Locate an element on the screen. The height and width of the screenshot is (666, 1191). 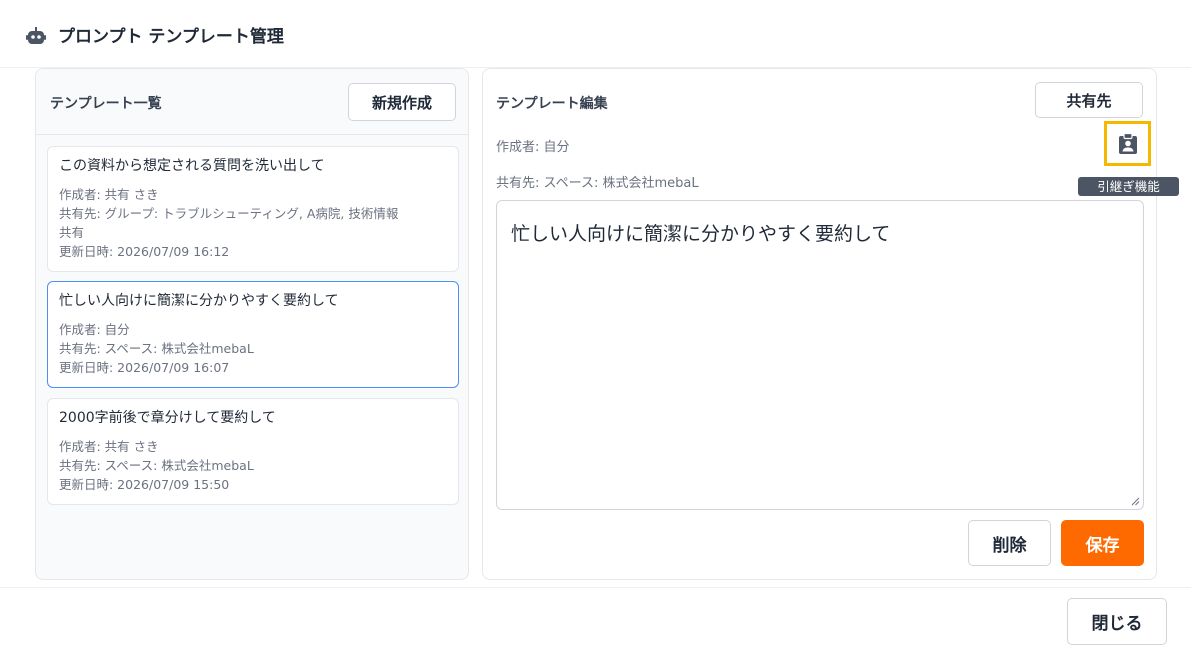
template-card-title: 忙しい人向けに簡潔に分かりやすく要約して is located at coordinates (199, 301).